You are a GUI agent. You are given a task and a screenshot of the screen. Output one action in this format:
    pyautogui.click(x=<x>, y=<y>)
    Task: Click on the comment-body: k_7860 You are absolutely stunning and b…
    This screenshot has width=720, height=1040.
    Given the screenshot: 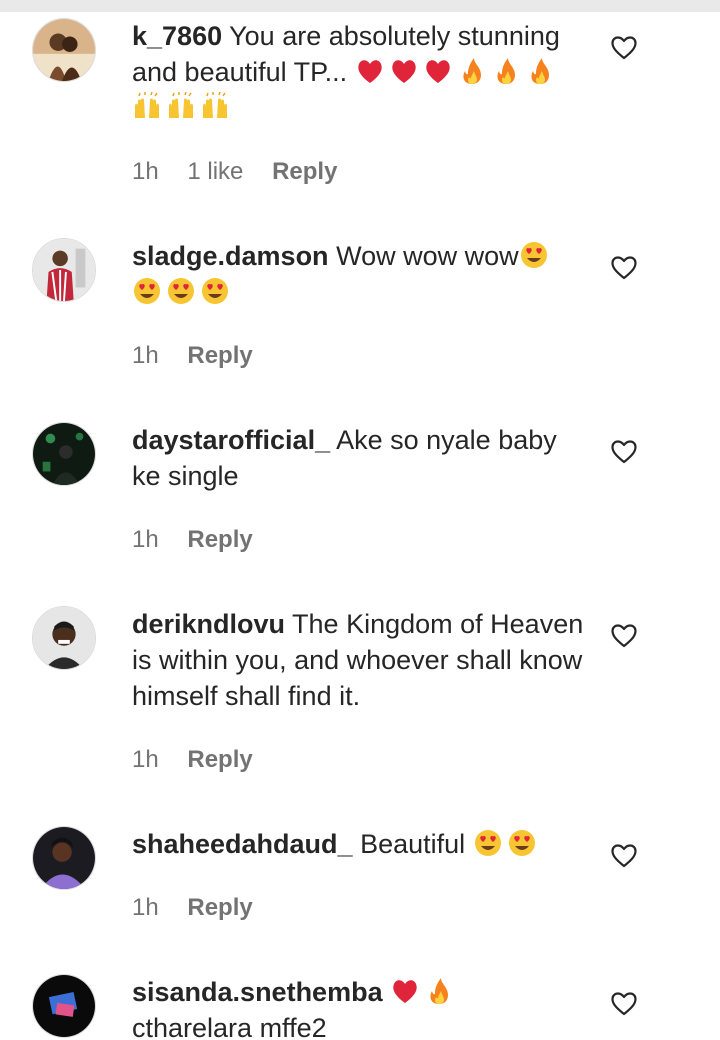 What is the action you would take?
    pyautogui.click(x=362, y=72)
    